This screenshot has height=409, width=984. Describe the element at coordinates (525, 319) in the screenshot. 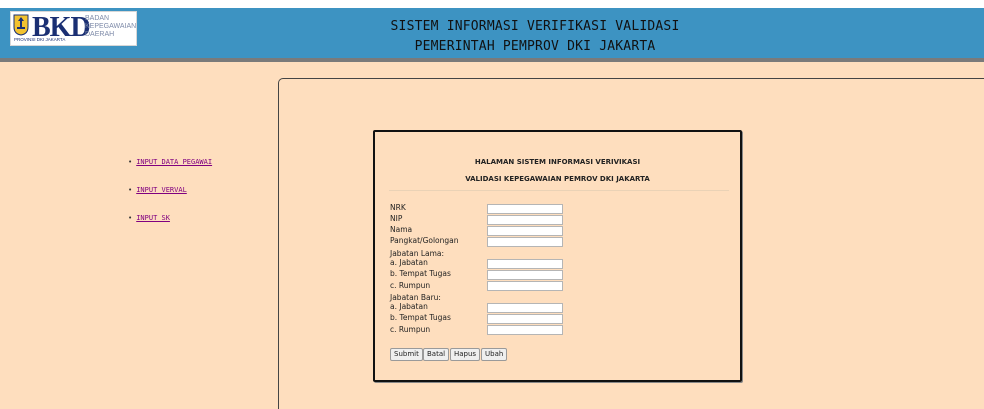

I see `baru-tempat-tugas-field` at that location.